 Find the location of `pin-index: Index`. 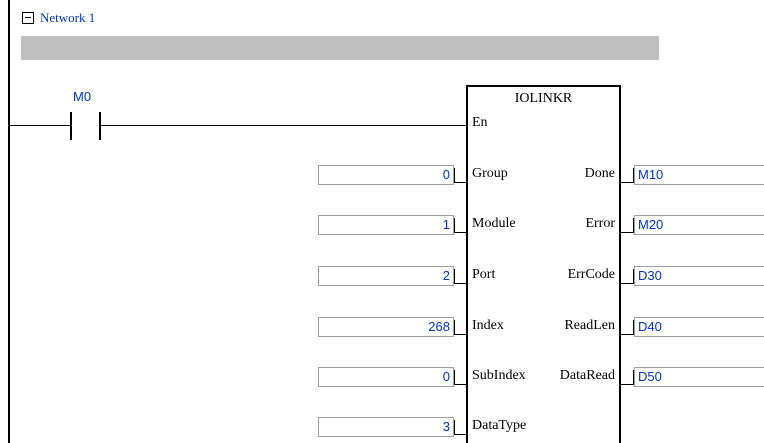

pin-index: Index is located at coordinates (488, 325).